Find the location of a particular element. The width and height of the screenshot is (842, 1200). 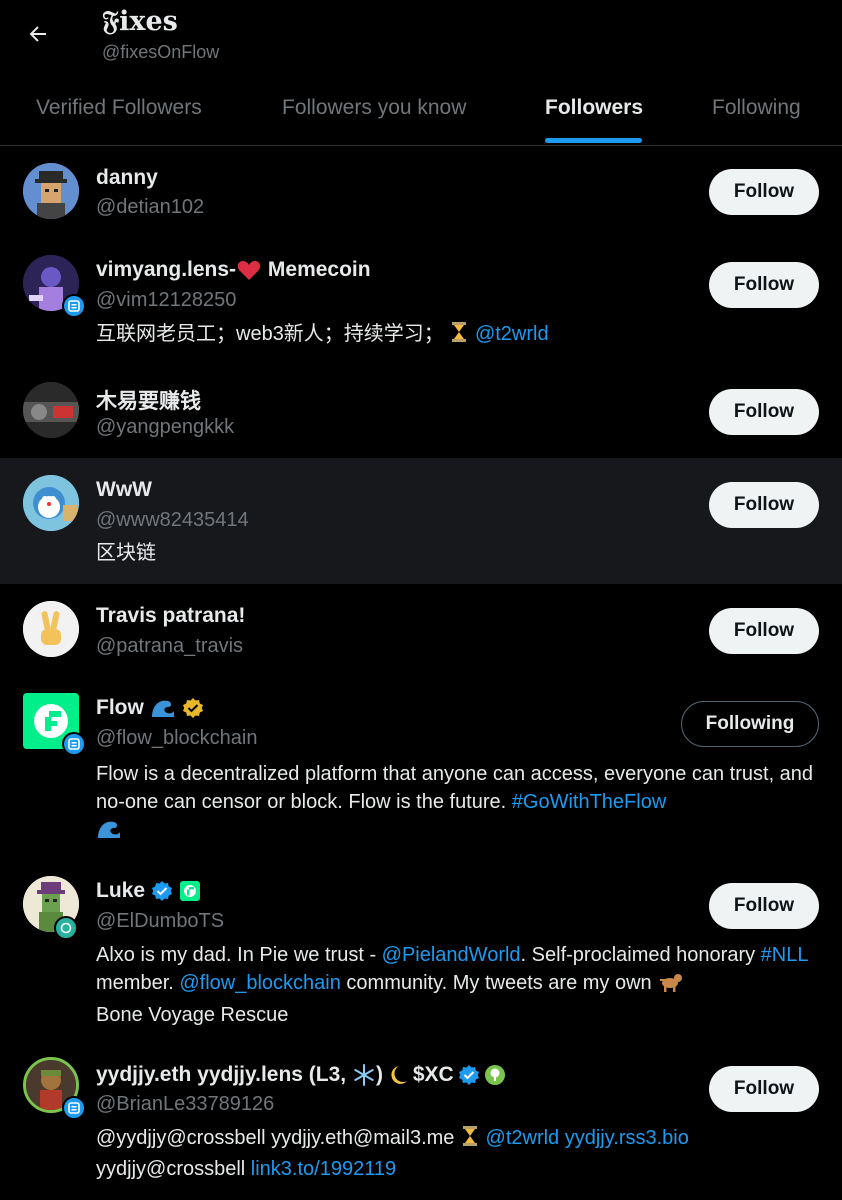

tab-verified-followers: Verified Followers is located at coordinates (119, 108).